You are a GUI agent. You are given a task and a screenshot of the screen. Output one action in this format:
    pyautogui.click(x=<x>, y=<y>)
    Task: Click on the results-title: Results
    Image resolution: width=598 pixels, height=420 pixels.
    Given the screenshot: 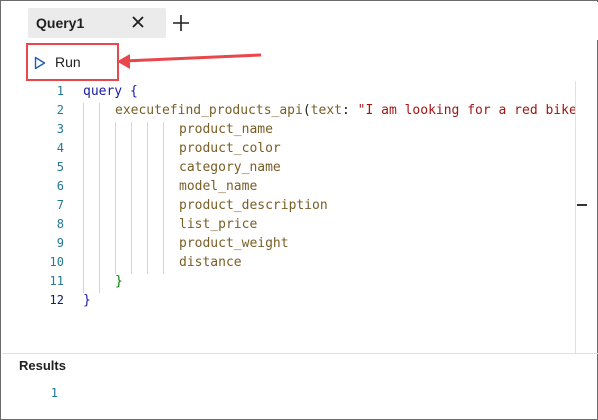 What is the action you would take?
    pyautogui.click(x=42, y=365)
    